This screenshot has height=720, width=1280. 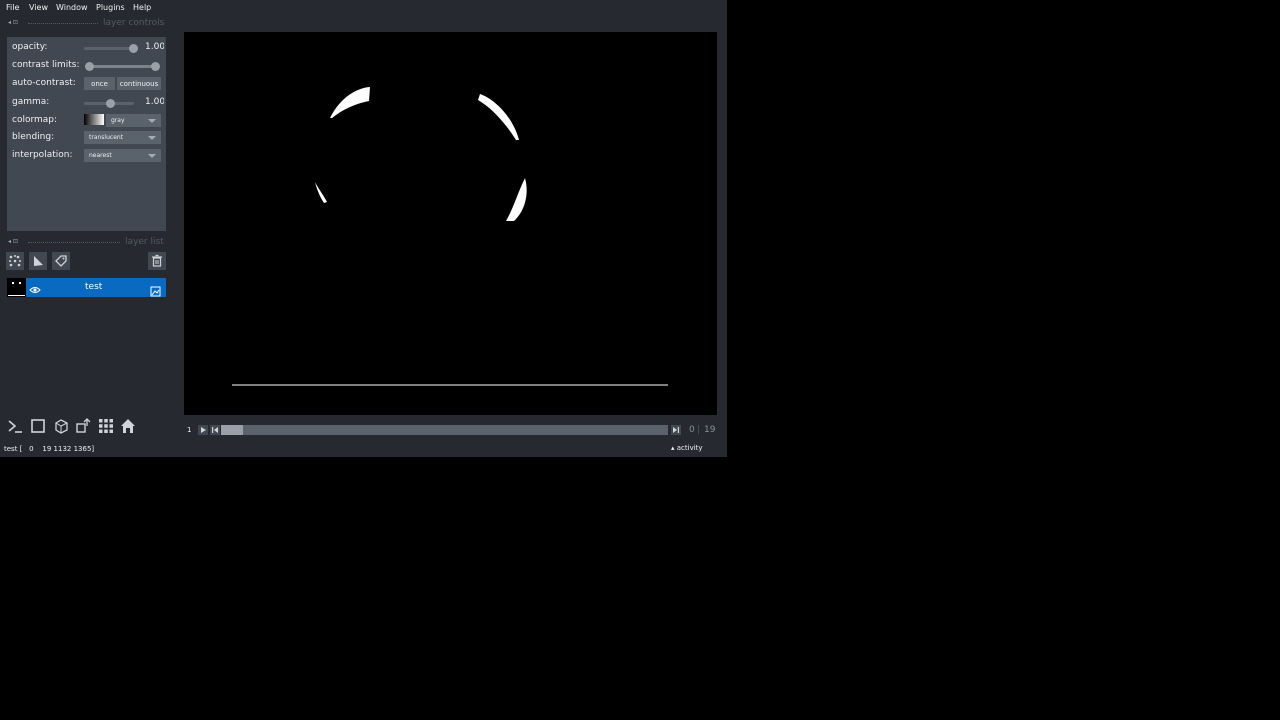 I want to click on delete-icon, so click(x=157, y=260).